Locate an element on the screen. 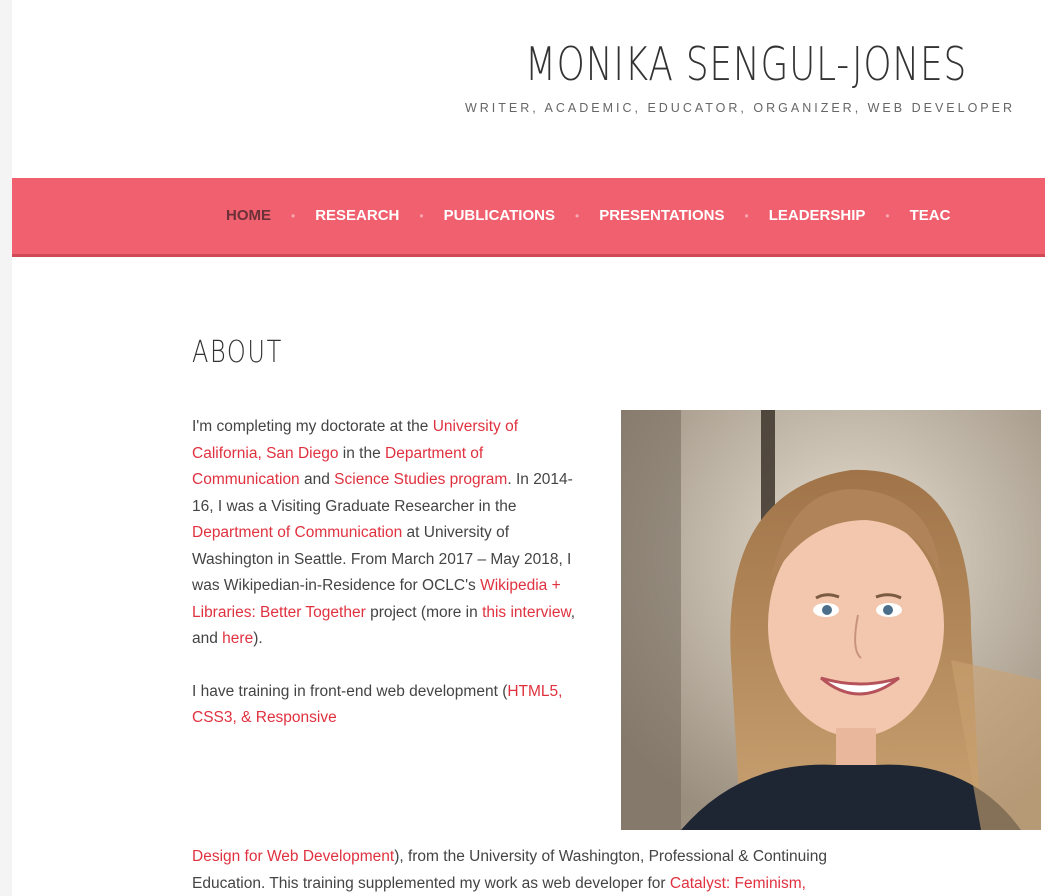  page-title: ABOUT is located at coordinates (237, 352).